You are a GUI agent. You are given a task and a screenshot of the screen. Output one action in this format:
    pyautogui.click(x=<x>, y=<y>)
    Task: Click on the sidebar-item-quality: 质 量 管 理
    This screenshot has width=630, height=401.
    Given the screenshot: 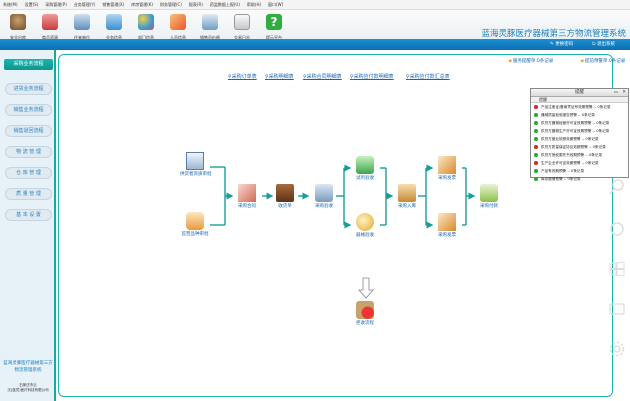 What is the action you would take?
    pyautogui.click(x=28, y=194)
    